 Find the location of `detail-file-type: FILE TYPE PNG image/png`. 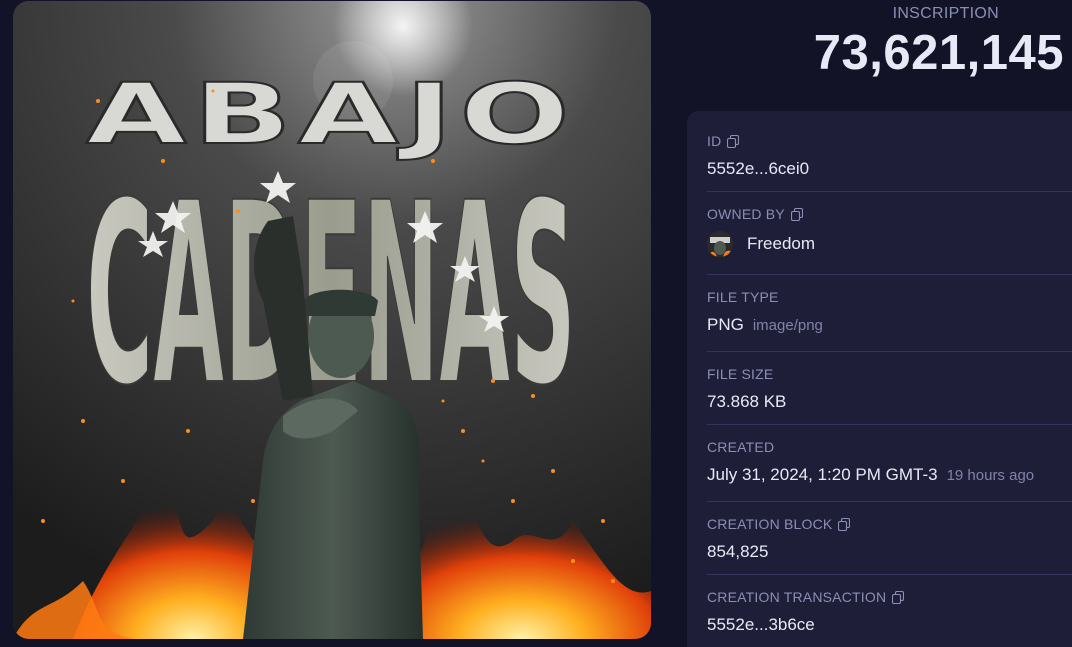

detail-file-type: FILE TYPE PNG image/png is located at coordinates (889, 311).